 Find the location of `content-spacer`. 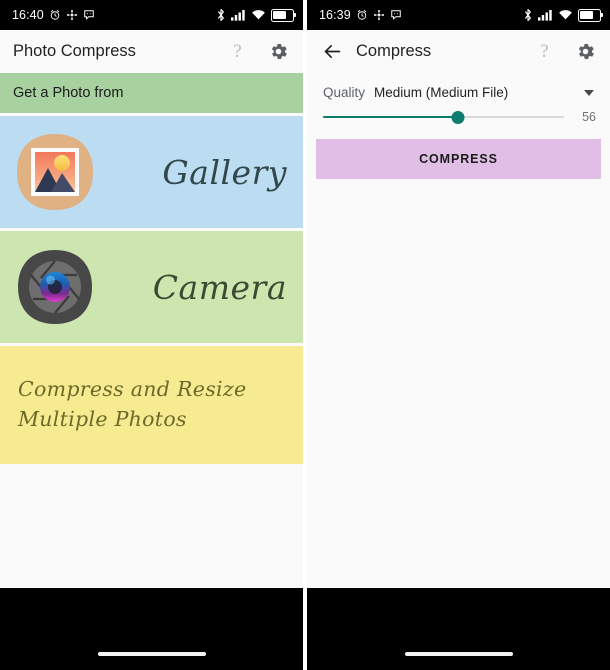

content-spacer is located at coordinates (151, 557).